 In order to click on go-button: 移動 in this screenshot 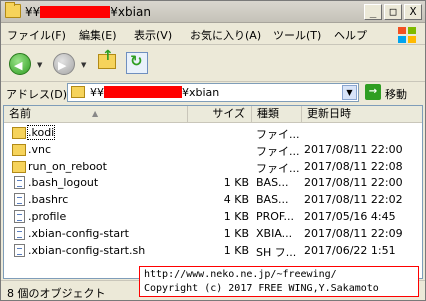, I will do `click(396, 94)`.